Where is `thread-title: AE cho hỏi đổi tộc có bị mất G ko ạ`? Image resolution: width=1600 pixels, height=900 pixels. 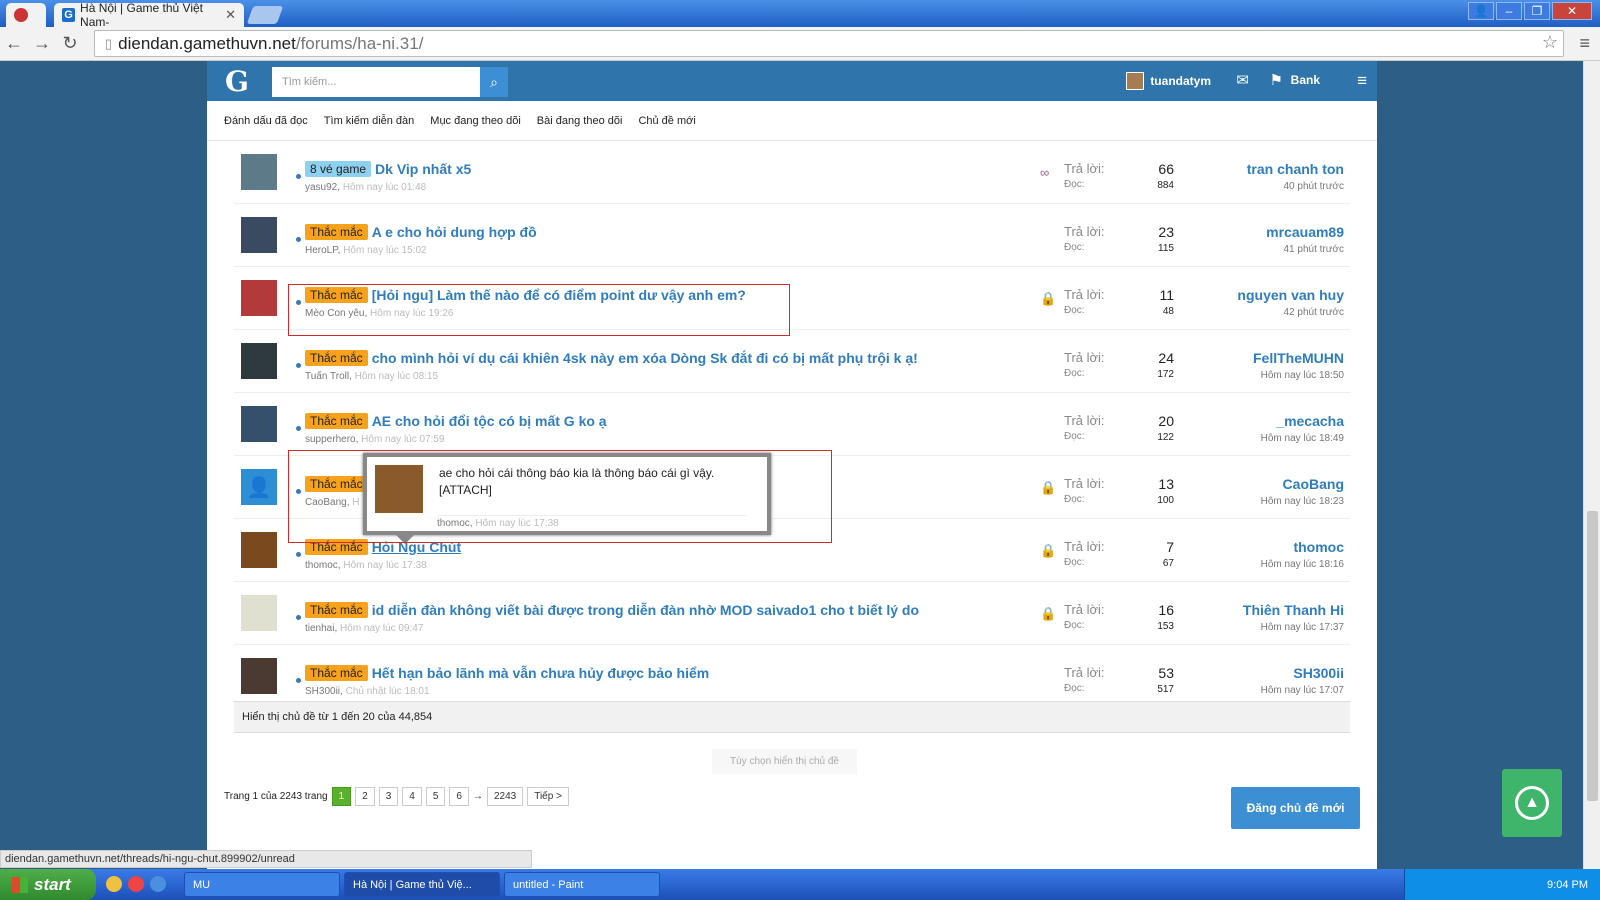 thread-title: AE cho hỏi đổi tộc có bị mất G ko ạ is located at coordinates (489, 421).